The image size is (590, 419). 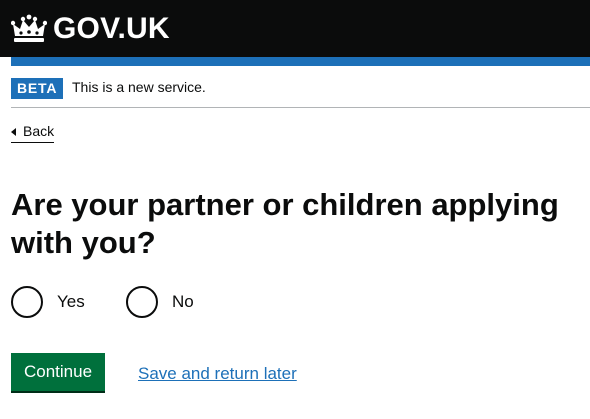 What do you see at coordinates (160, 302) in the screenshot?
I see `radio-option-no: No` at bounding box center [160, 302].